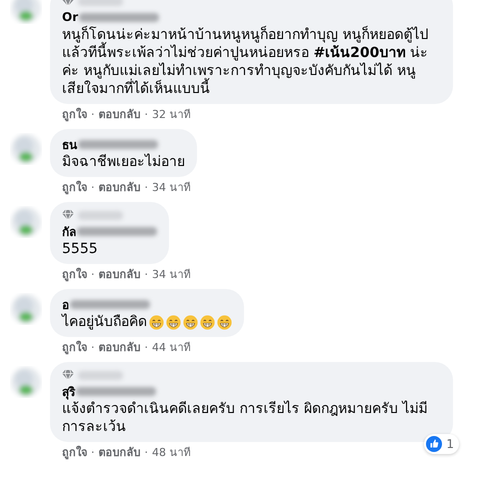  Describe the element at coordinates (171, 114) in the screenshot. I see `comment-time: 32 นาที` at that location.